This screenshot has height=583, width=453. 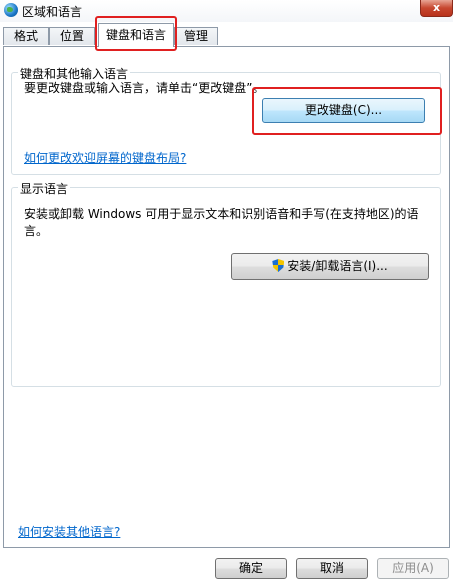 I want to click on display-language-group-title: 显示语言, so click(x=44, y=188).